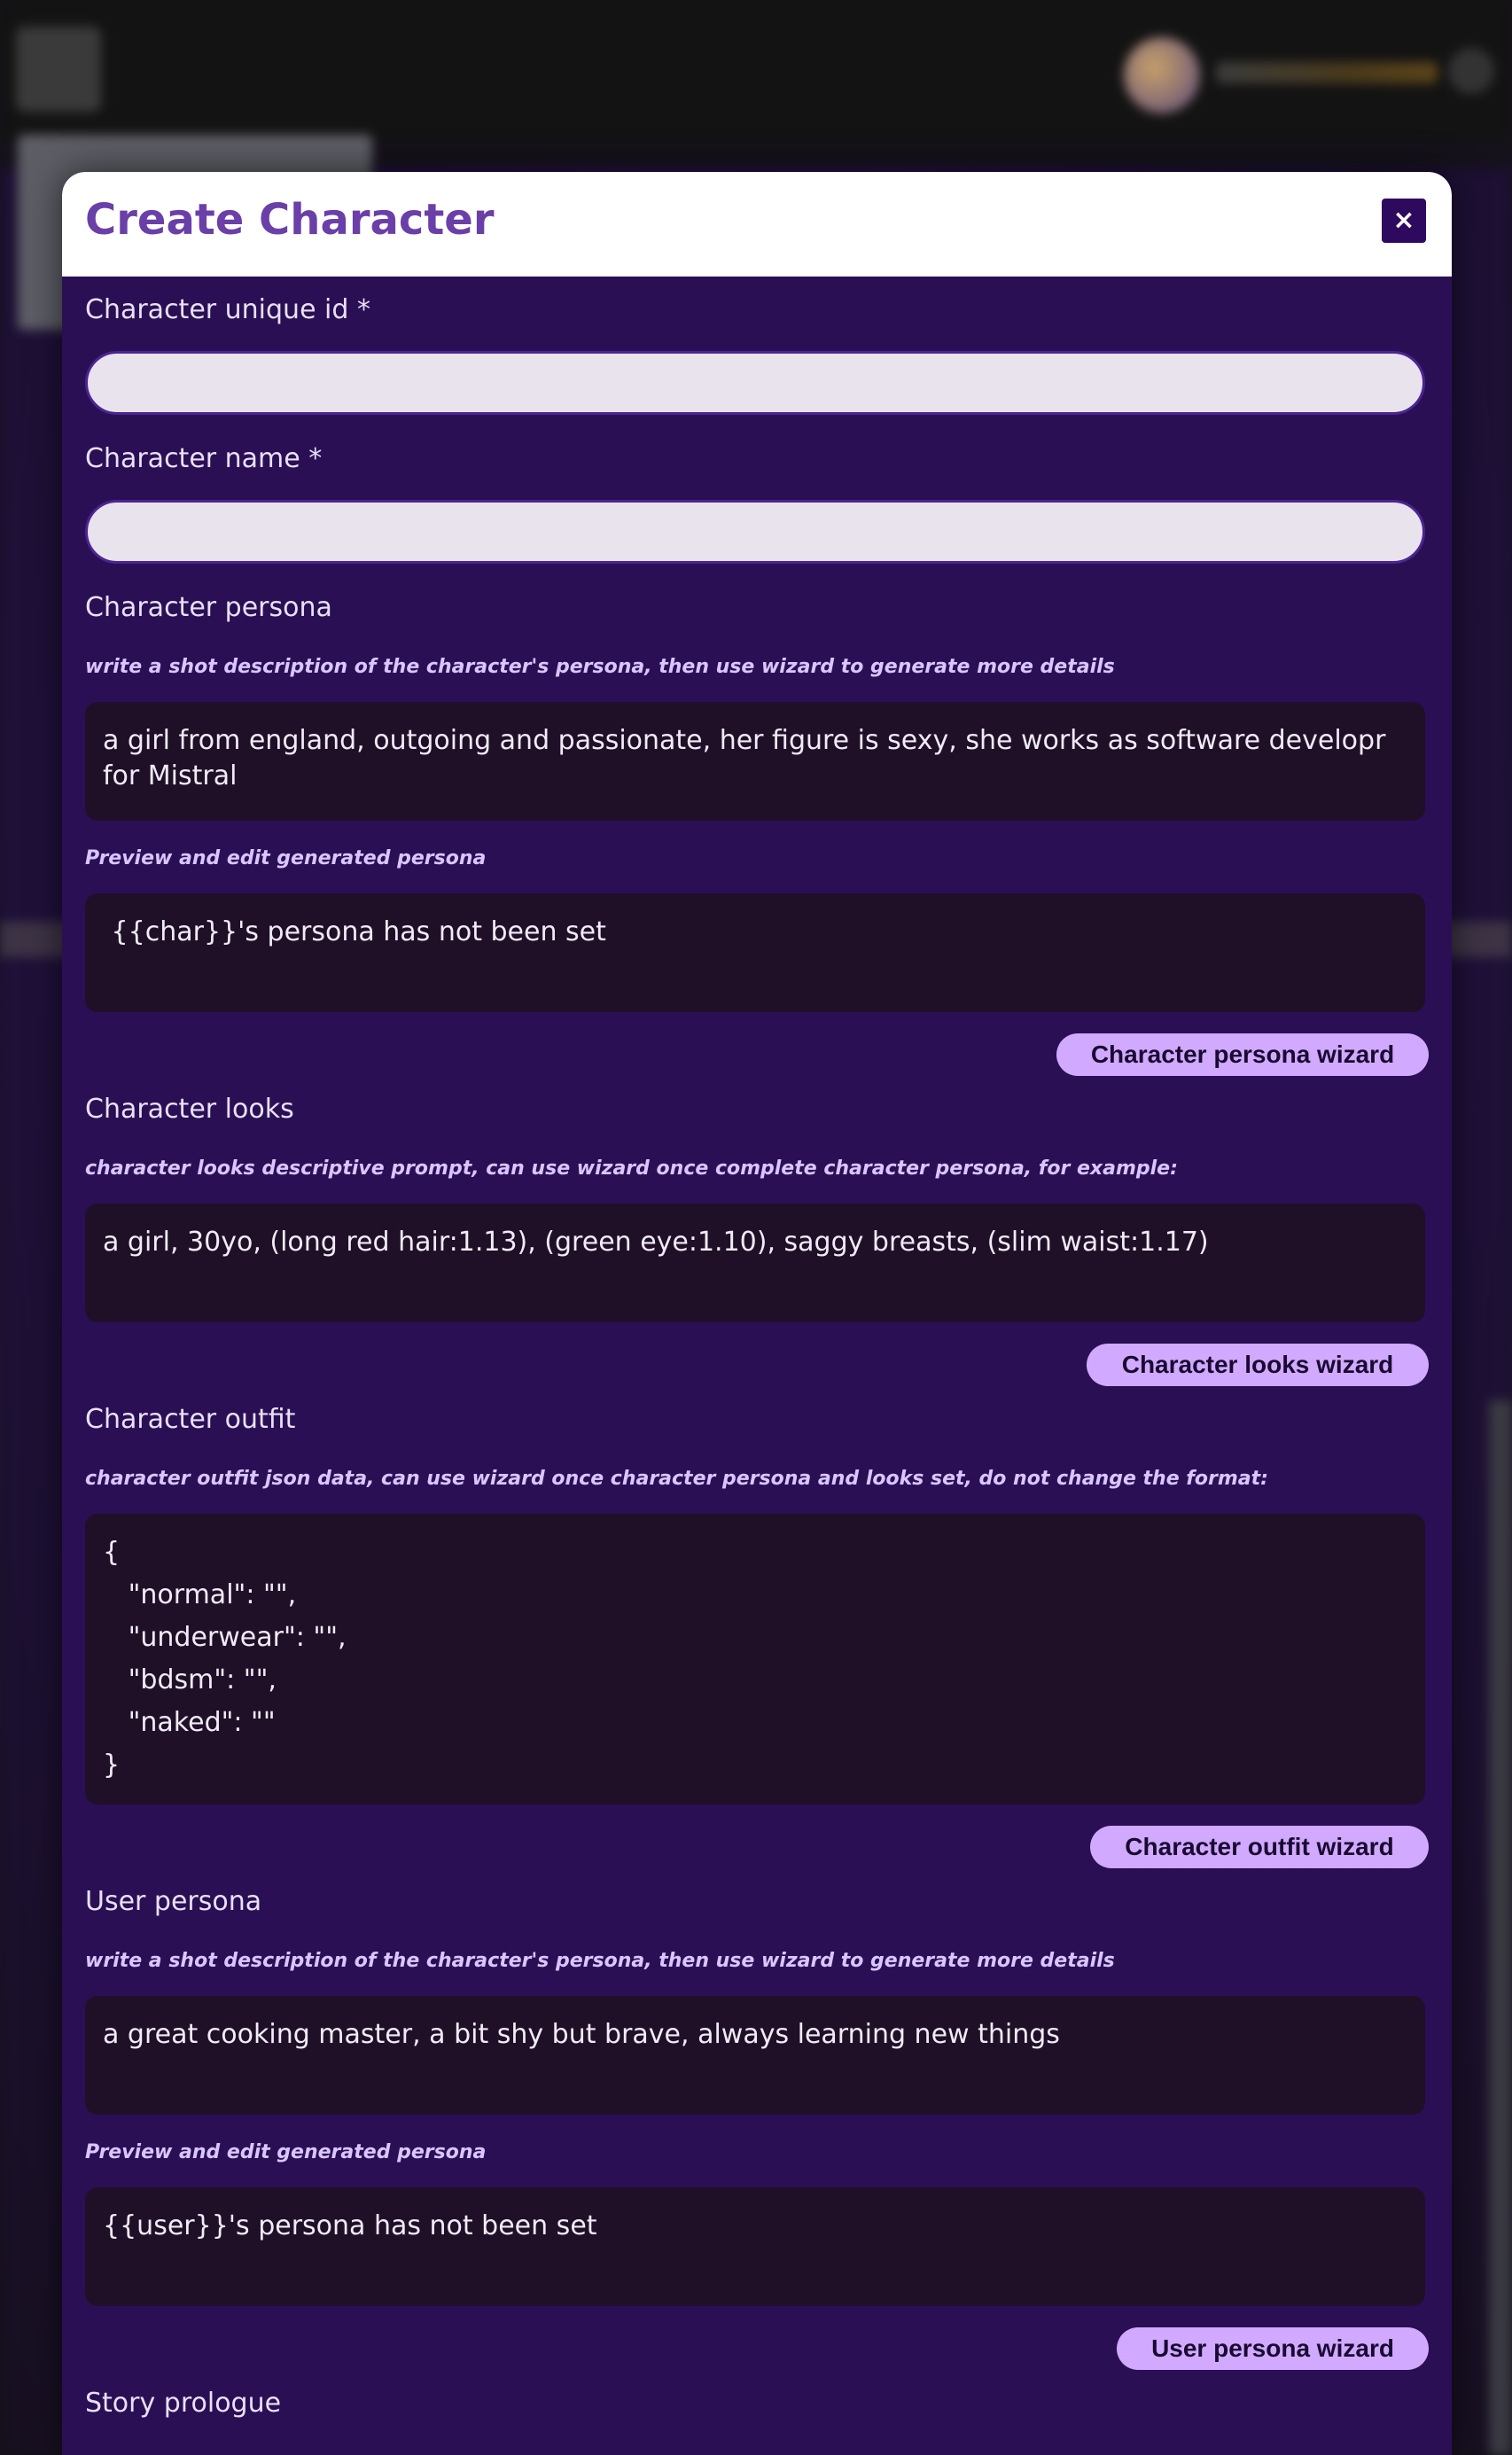 The height and width of the screenshot is (2455, 1512). I want to click on user-persona-preview-textarea: {{user}}'s persona has not been set, so click(755, 2246).